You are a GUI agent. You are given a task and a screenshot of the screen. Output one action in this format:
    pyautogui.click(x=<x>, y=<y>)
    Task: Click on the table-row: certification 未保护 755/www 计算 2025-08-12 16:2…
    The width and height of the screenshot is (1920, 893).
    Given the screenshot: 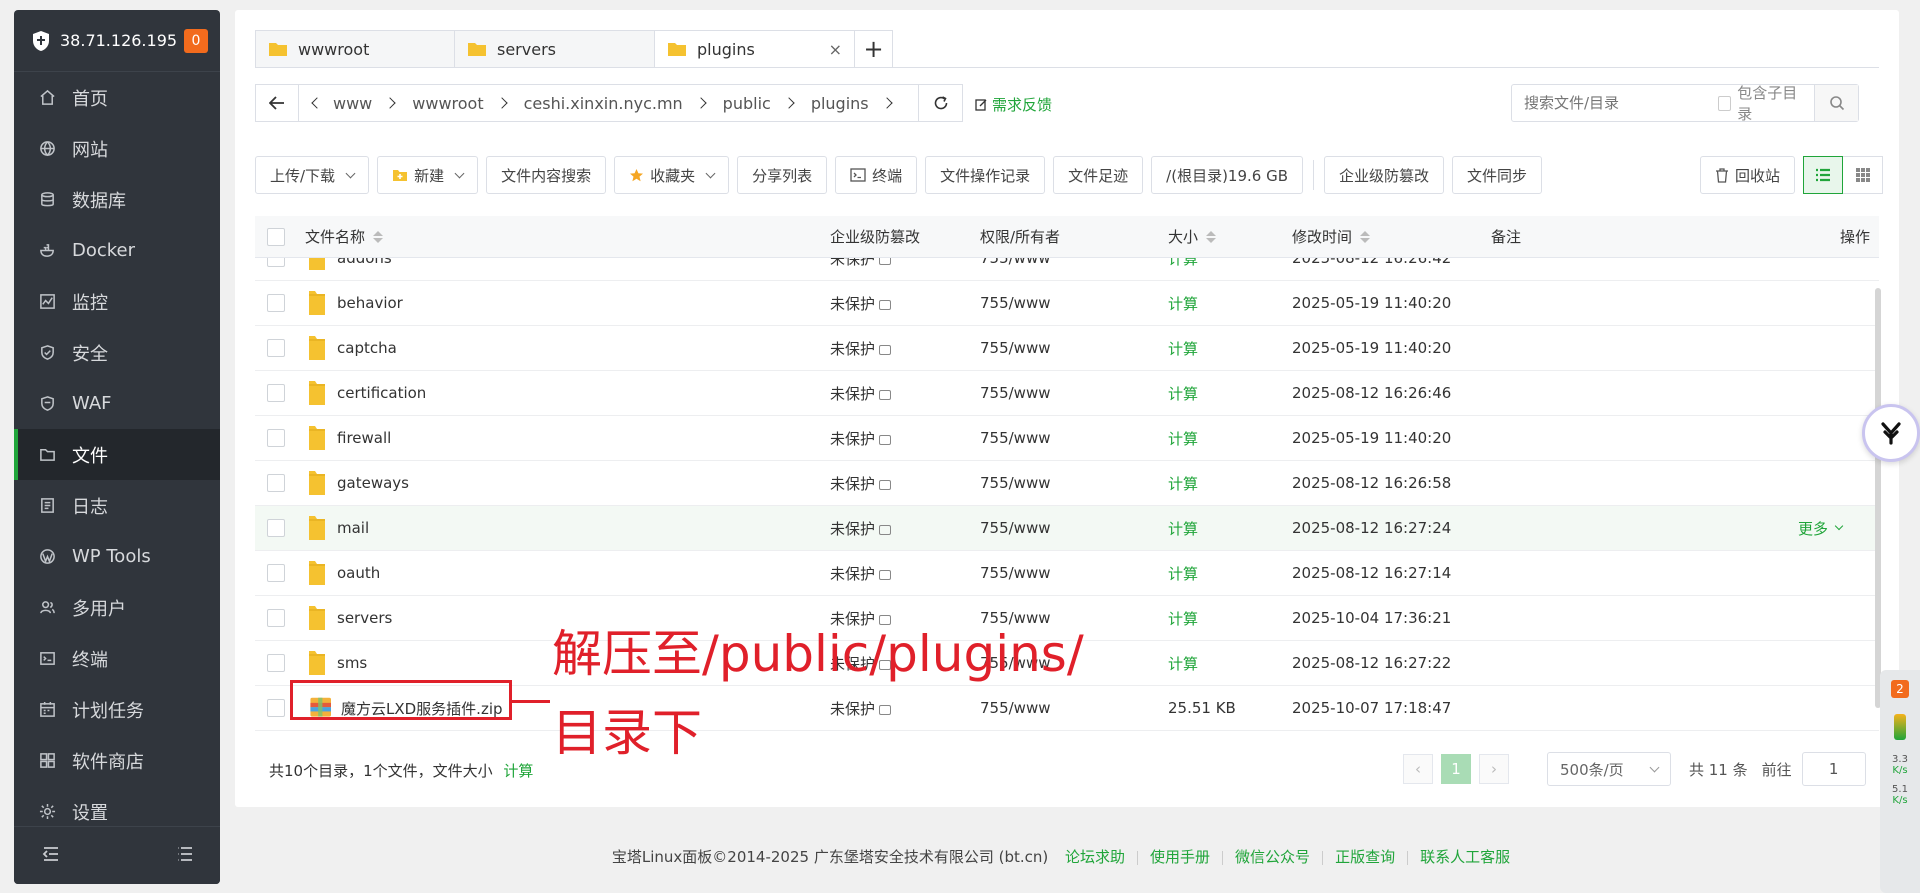 What is the action you would take?
    pyautogui.click(x=1067, y=393)
    